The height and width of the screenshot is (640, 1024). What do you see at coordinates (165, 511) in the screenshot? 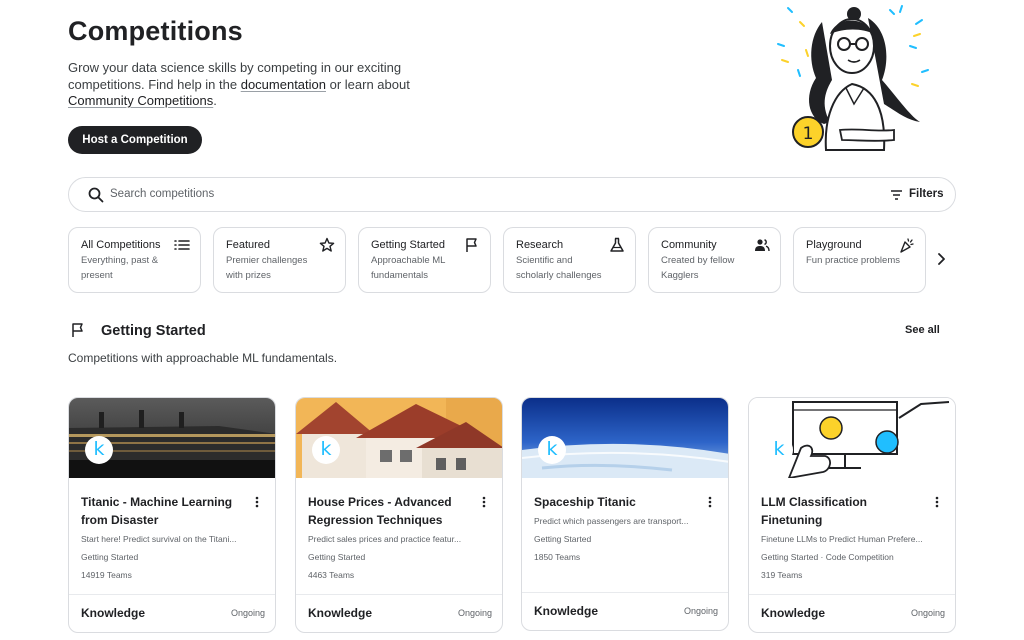
I see `competition-name: Titanic - Machine Learning from Disaster` at bounding box center [165, 511].